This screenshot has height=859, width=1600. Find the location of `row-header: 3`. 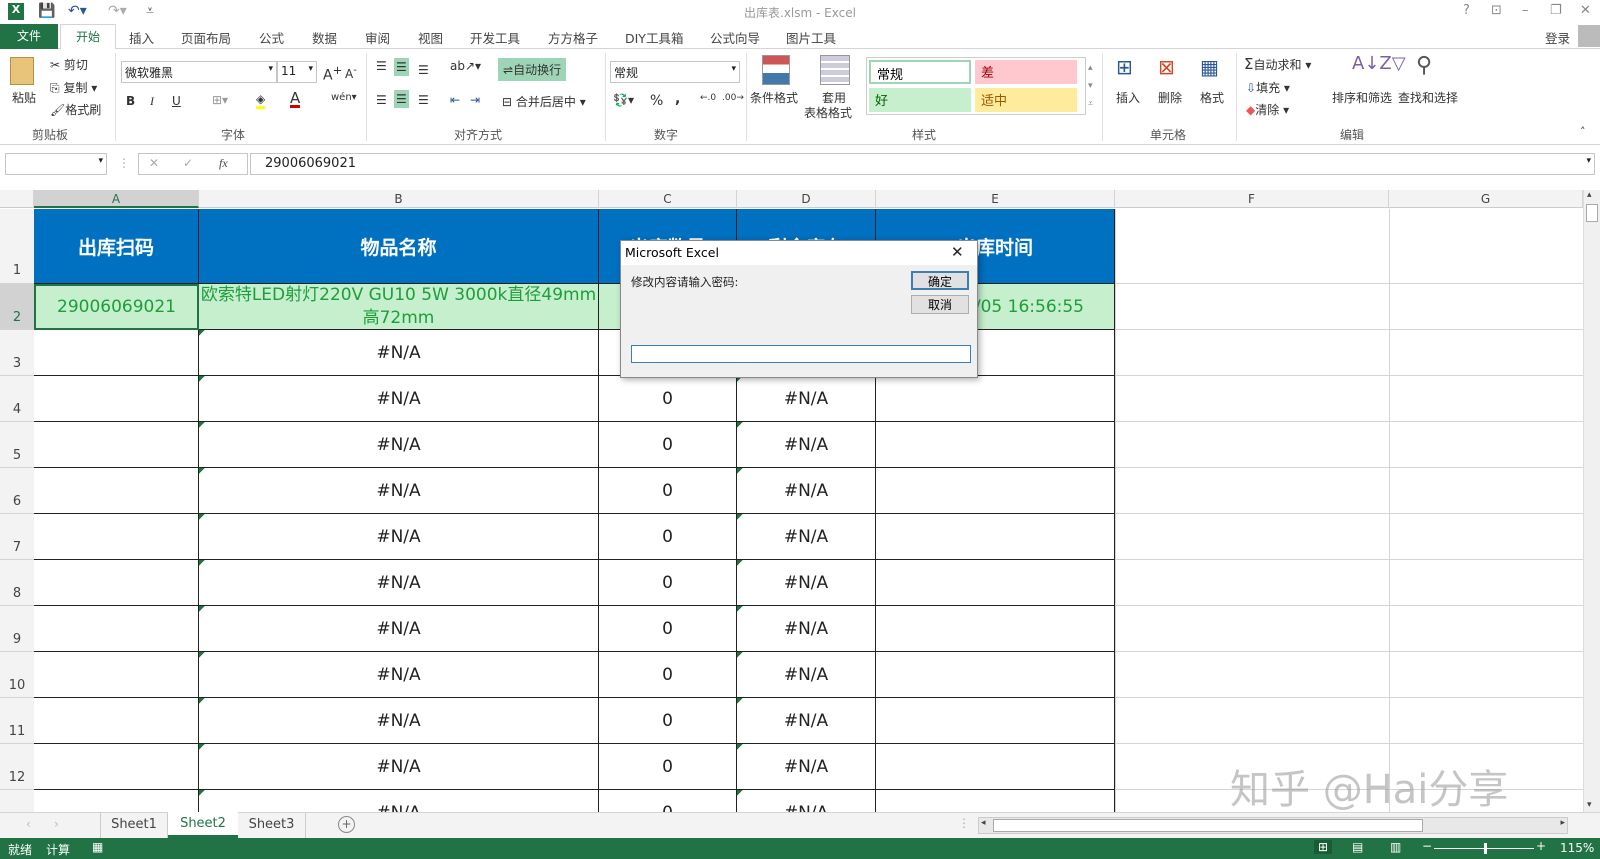

row-header: 3 is located at coordinates (17, 353).